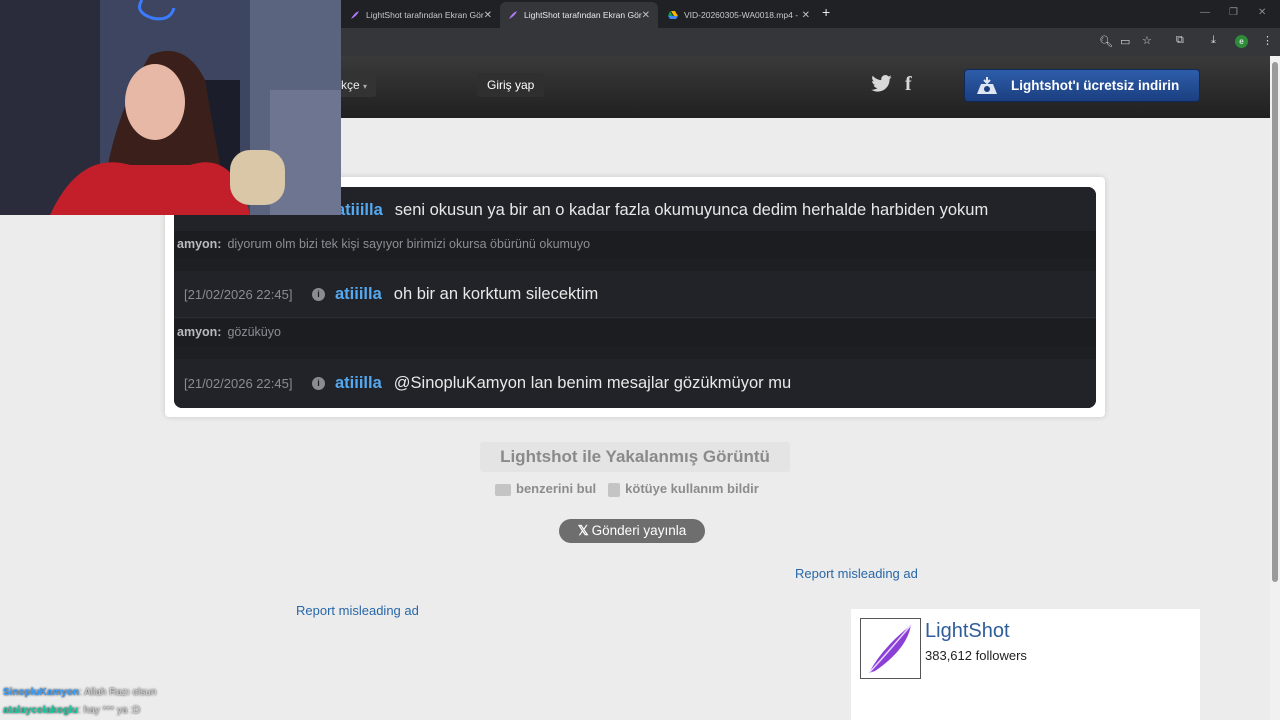 This screenshot has width=1280, height=720. I want to click on login-button: Giriş yap, so click(511, 85).